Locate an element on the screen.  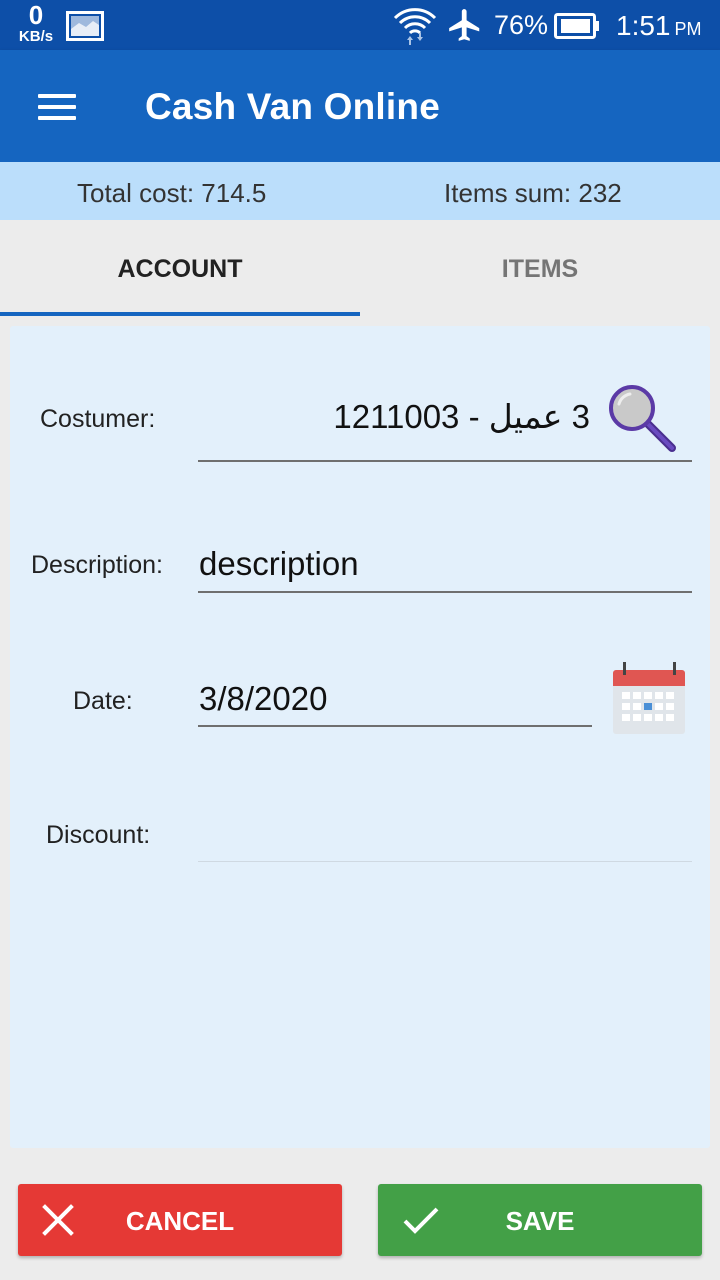
date-underline is located at coordinates (395, 726).